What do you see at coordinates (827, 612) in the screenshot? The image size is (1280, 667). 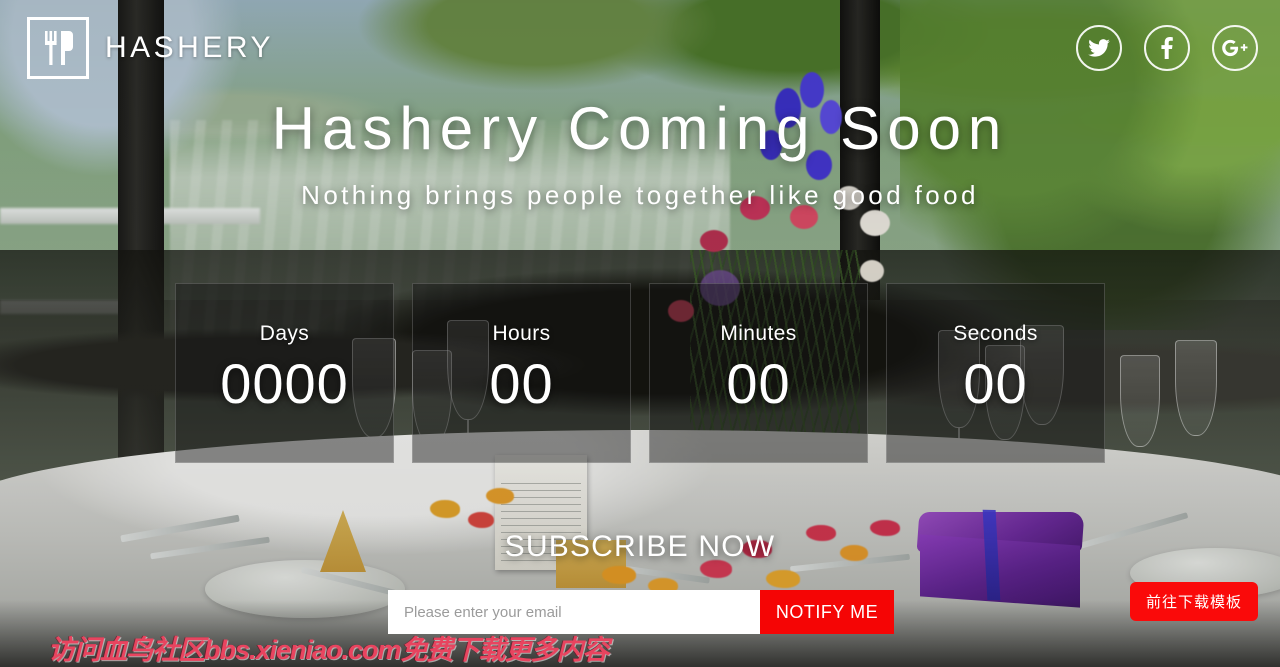 I see `notify-me-button: NOTIFY ME` at bounding box center [827, 612].